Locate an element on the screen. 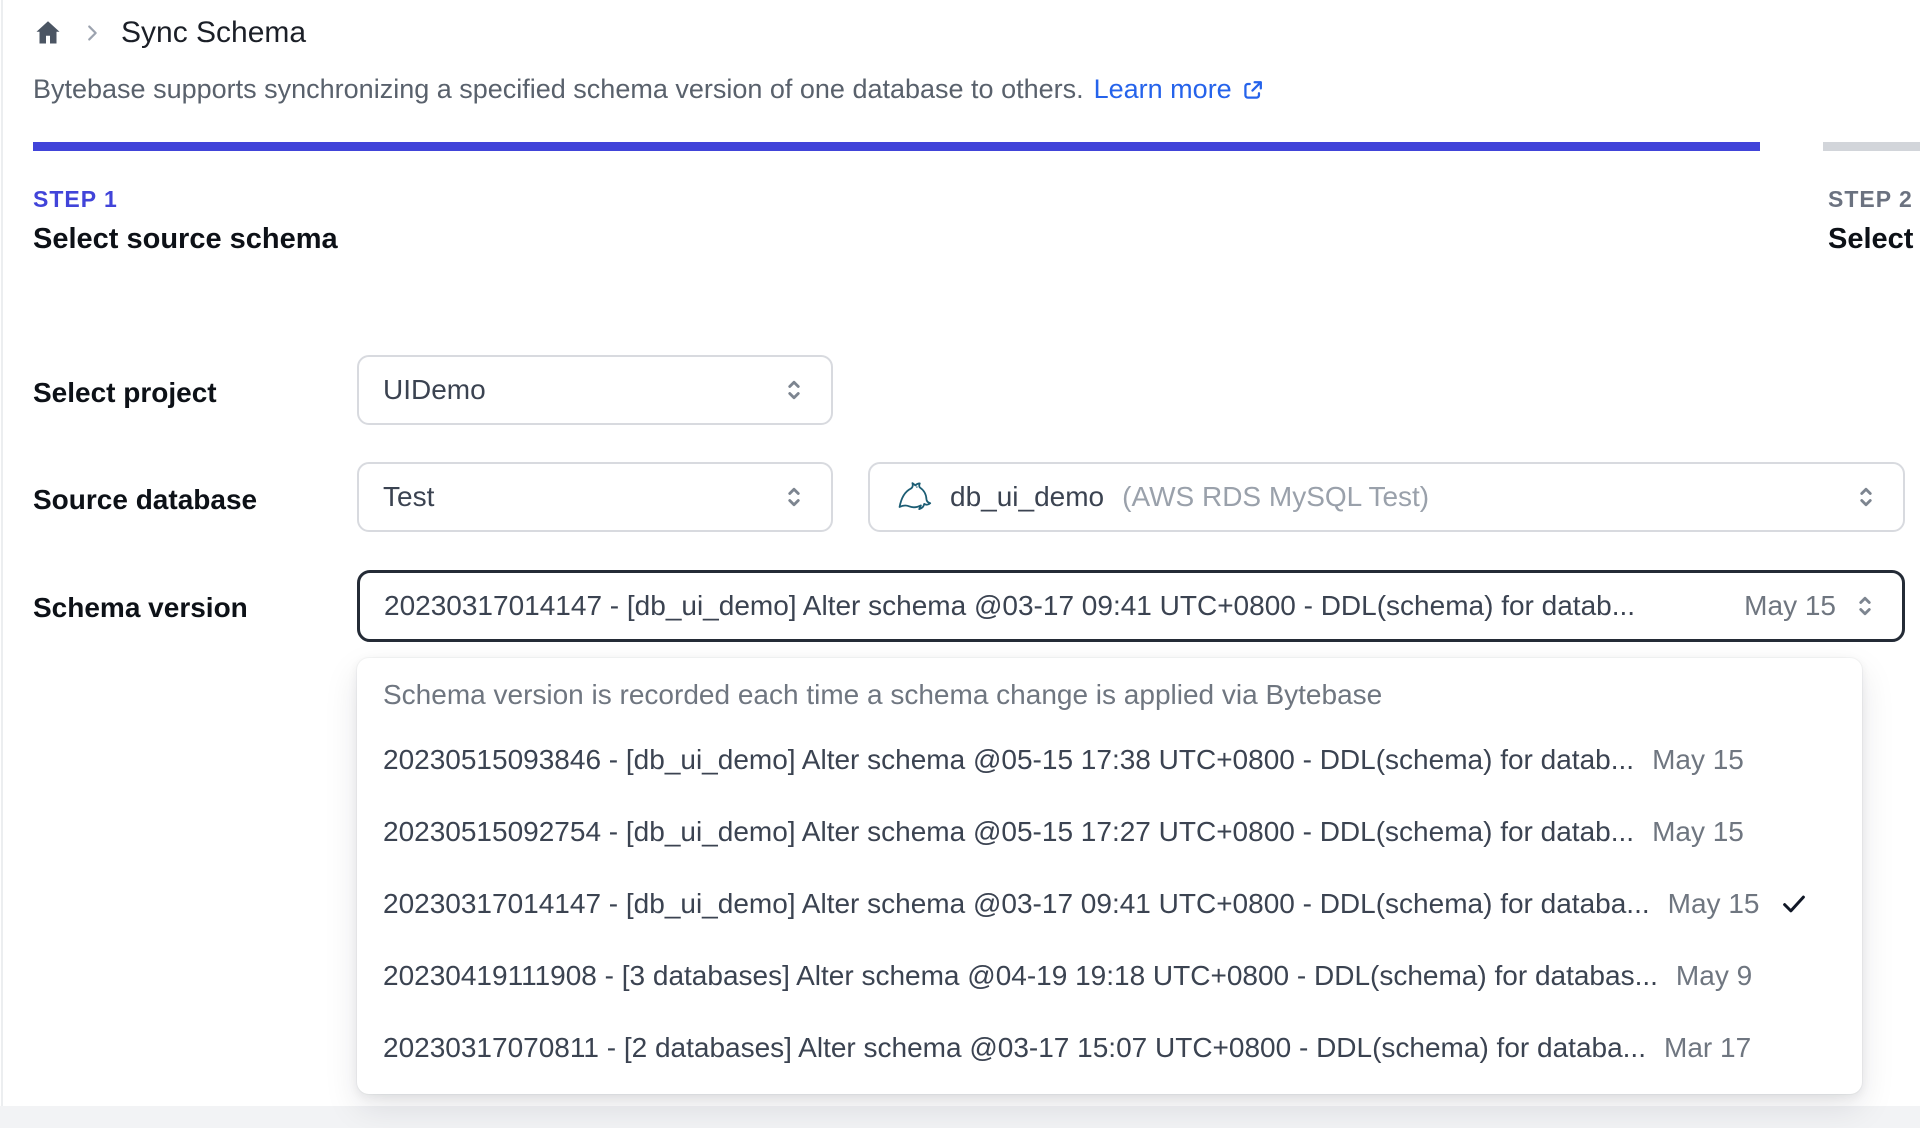  option-date: May 9 is located at coordinates (1714, 975).